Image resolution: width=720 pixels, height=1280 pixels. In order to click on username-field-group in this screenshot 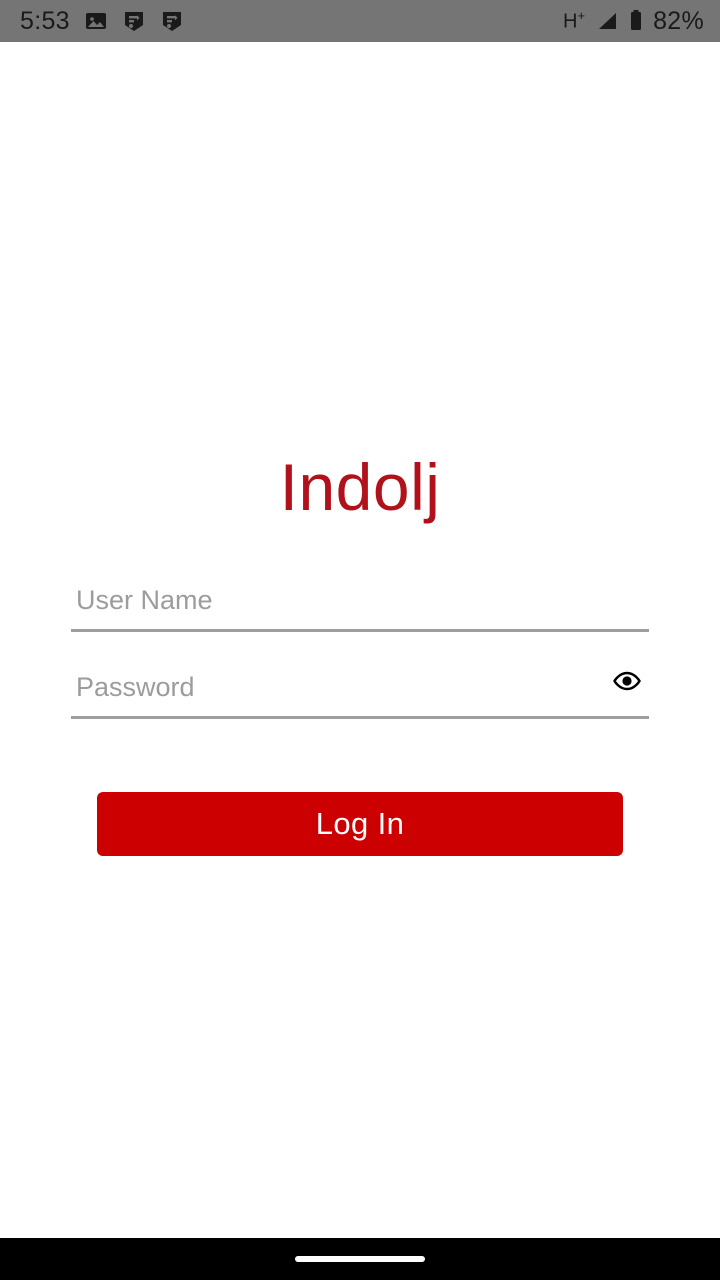, I will do `click(360, 602)`.